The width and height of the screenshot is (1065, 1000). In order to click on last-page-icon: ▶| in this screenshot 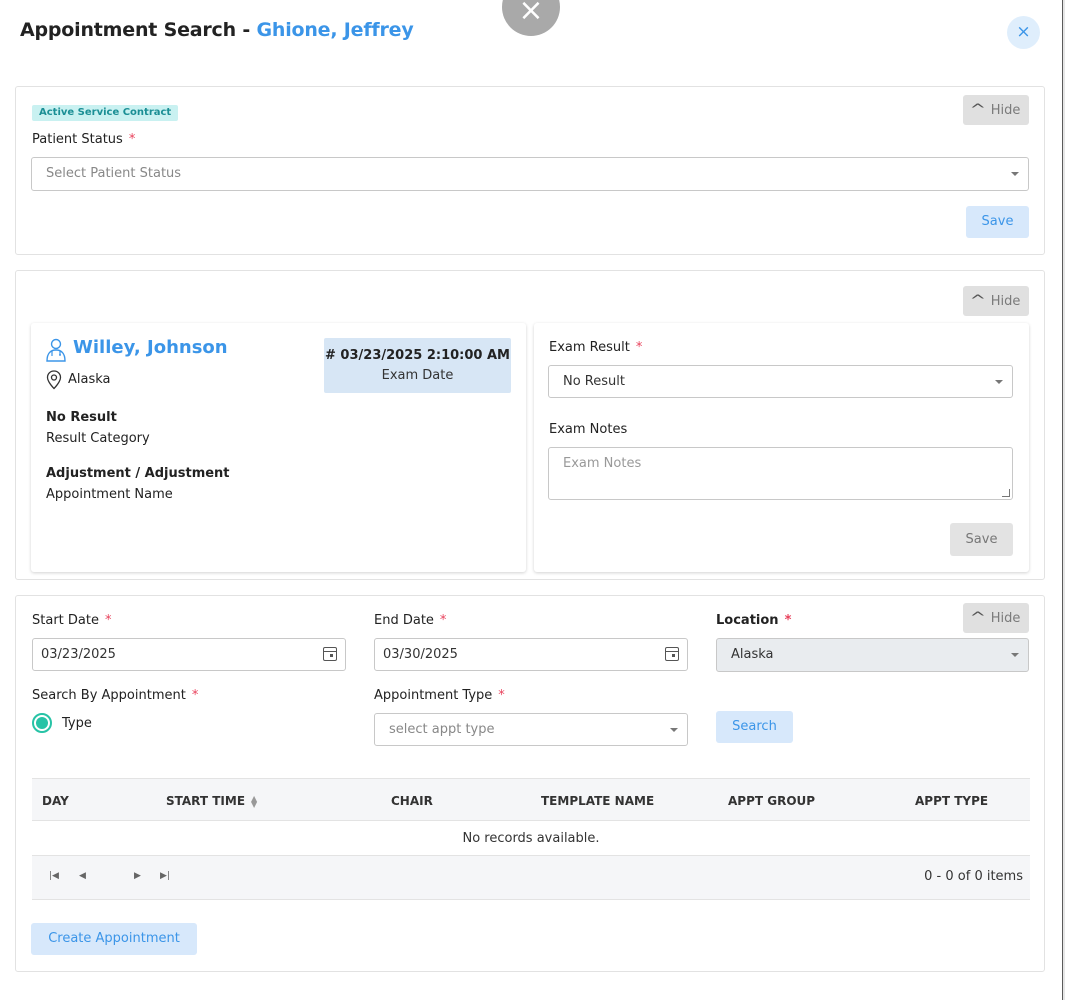, I will do `click(165, 876)`.